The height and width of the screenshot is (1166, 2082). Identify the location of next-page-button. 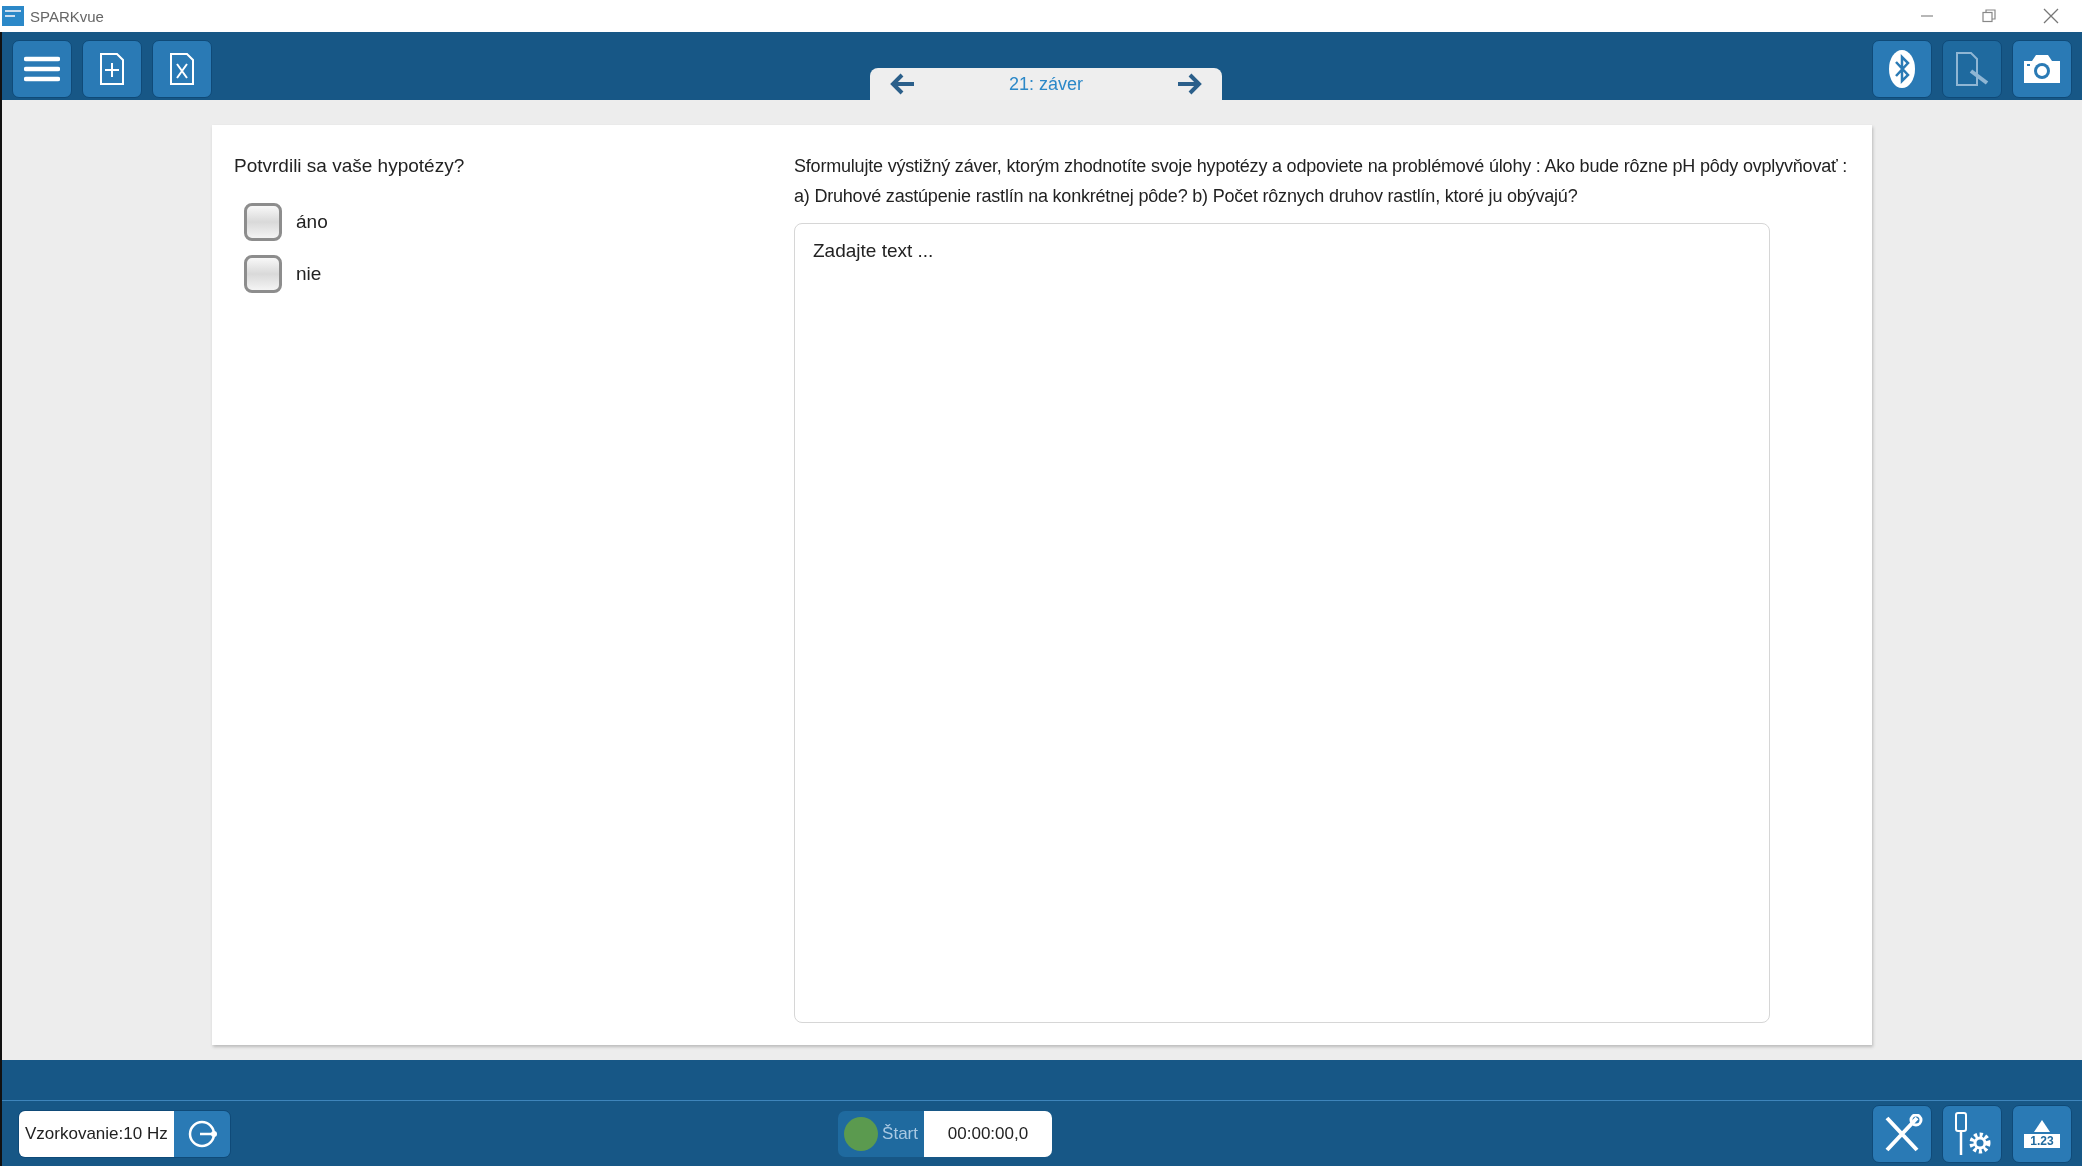
(1189, 84).